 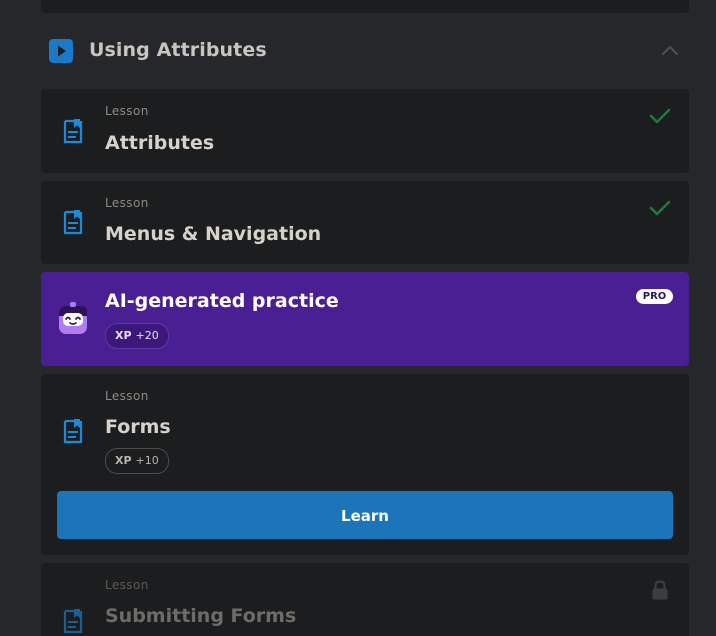 What do you see at coordinates (654, 296) in the screenshot?
I see `pro-badge: PRO` at bounding box center [654, 296].